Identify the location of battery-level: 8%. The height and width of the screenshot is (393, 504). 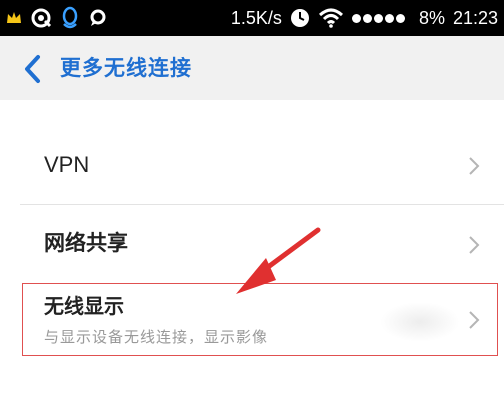
(431, 17).